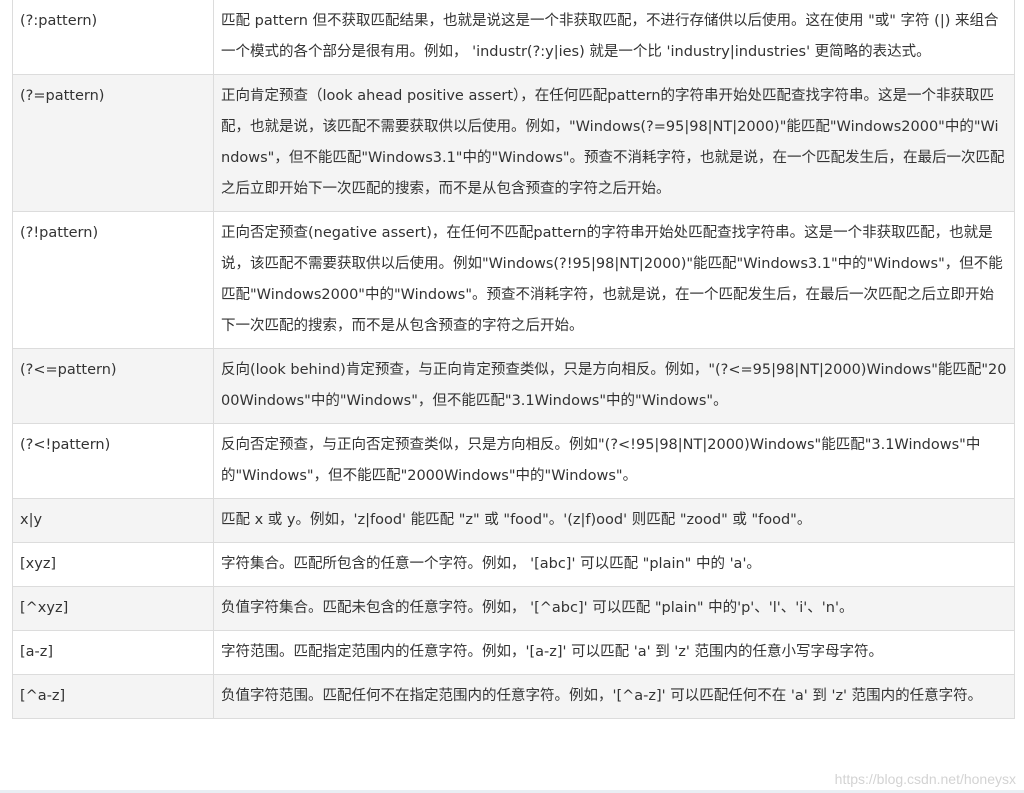  What do you see at coordinates (113, 386) in the screenshot?
I see `pattern-cell: (?<=pattern)` at bounding box center [113, 386].